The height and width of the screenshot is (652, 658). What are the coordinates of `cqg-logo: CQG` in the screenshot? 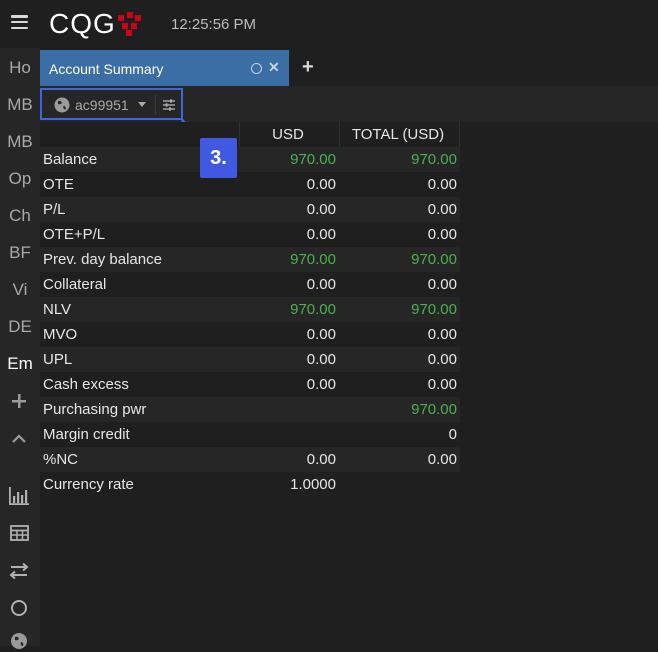 It's located at (95, 23).